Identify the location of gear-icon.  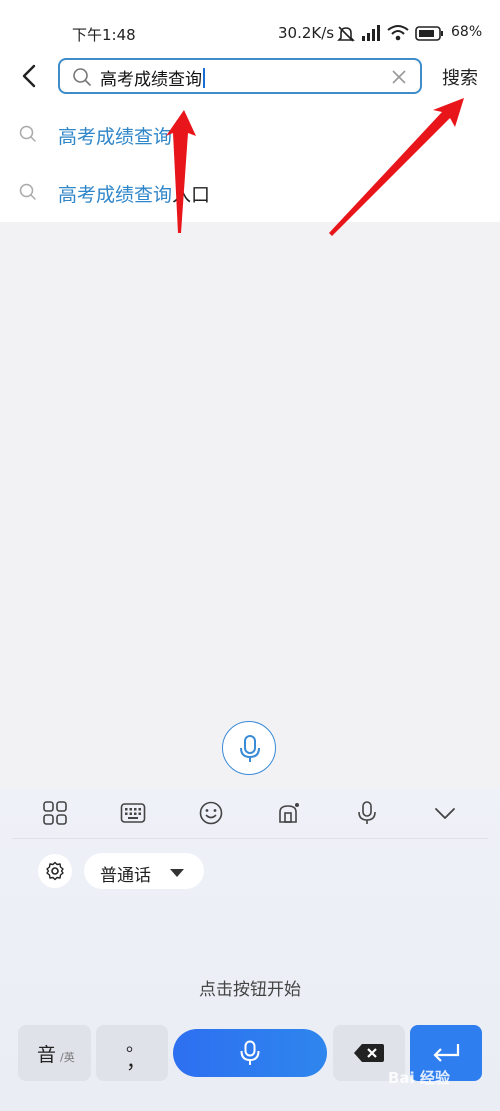
(55, 871).